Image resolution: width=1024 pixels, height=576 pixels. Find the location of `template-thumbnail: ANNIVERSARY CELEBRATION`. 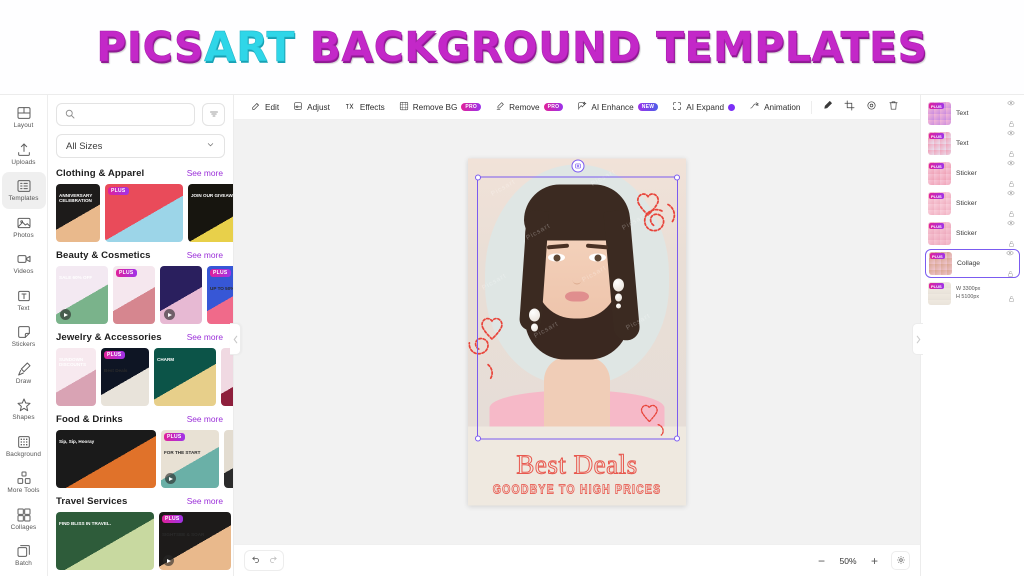

template-thumbnail: ANNIVERSARY CELEBRATION is located at coordinates (78, 213).